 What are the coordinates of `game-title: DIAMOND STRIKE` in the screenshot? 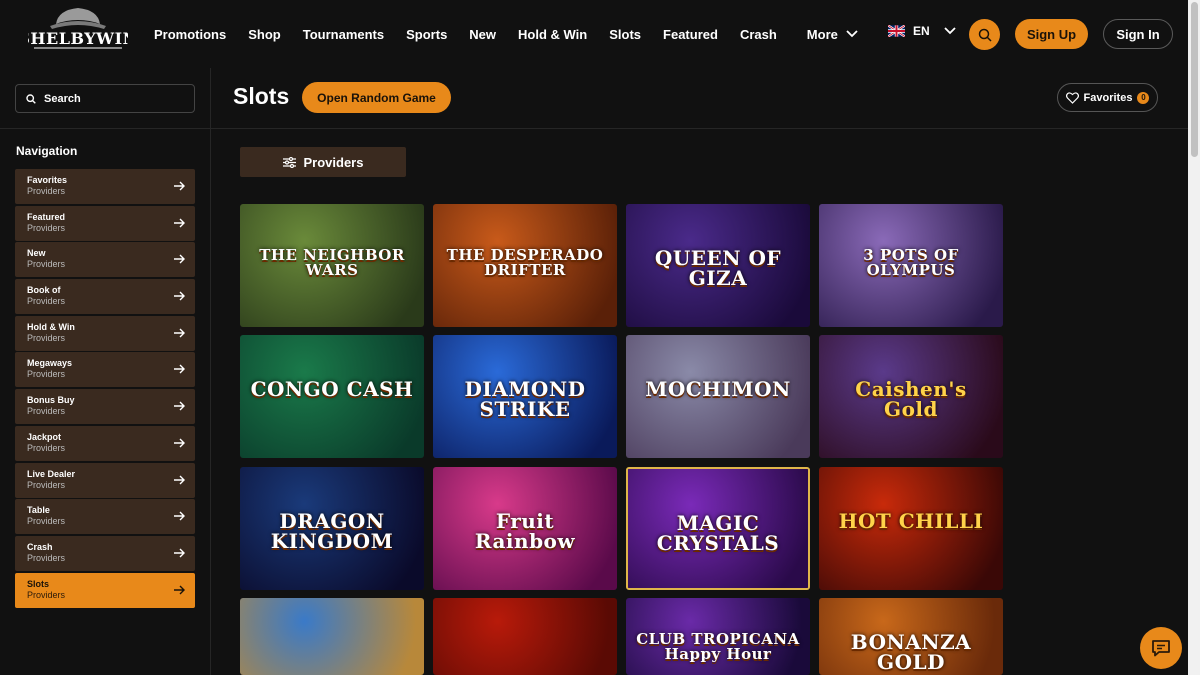 It's located at (525, 399).